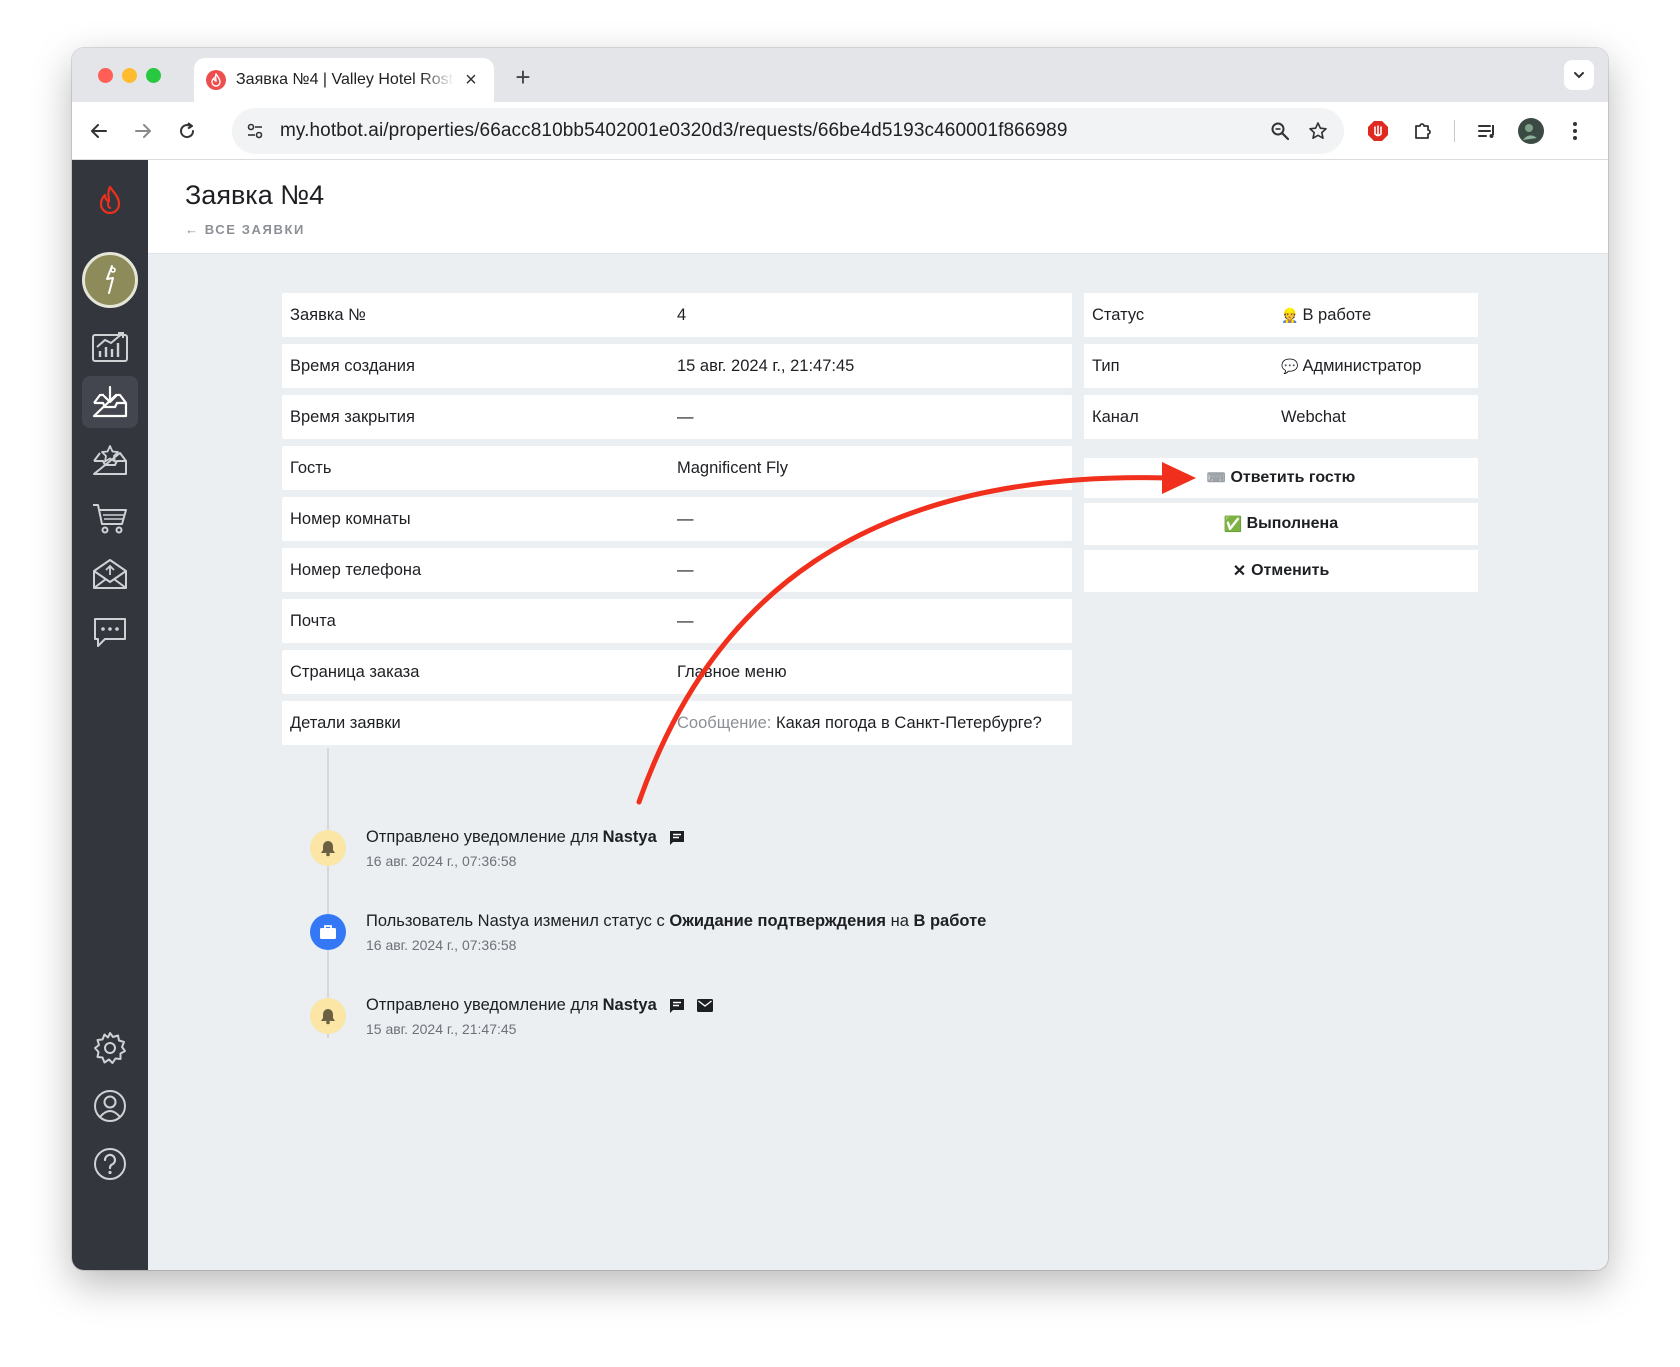 Image resolution: width=1680 pixels, height=1367 pixels. I want to click on minimize-window-button, so click(129, 75).